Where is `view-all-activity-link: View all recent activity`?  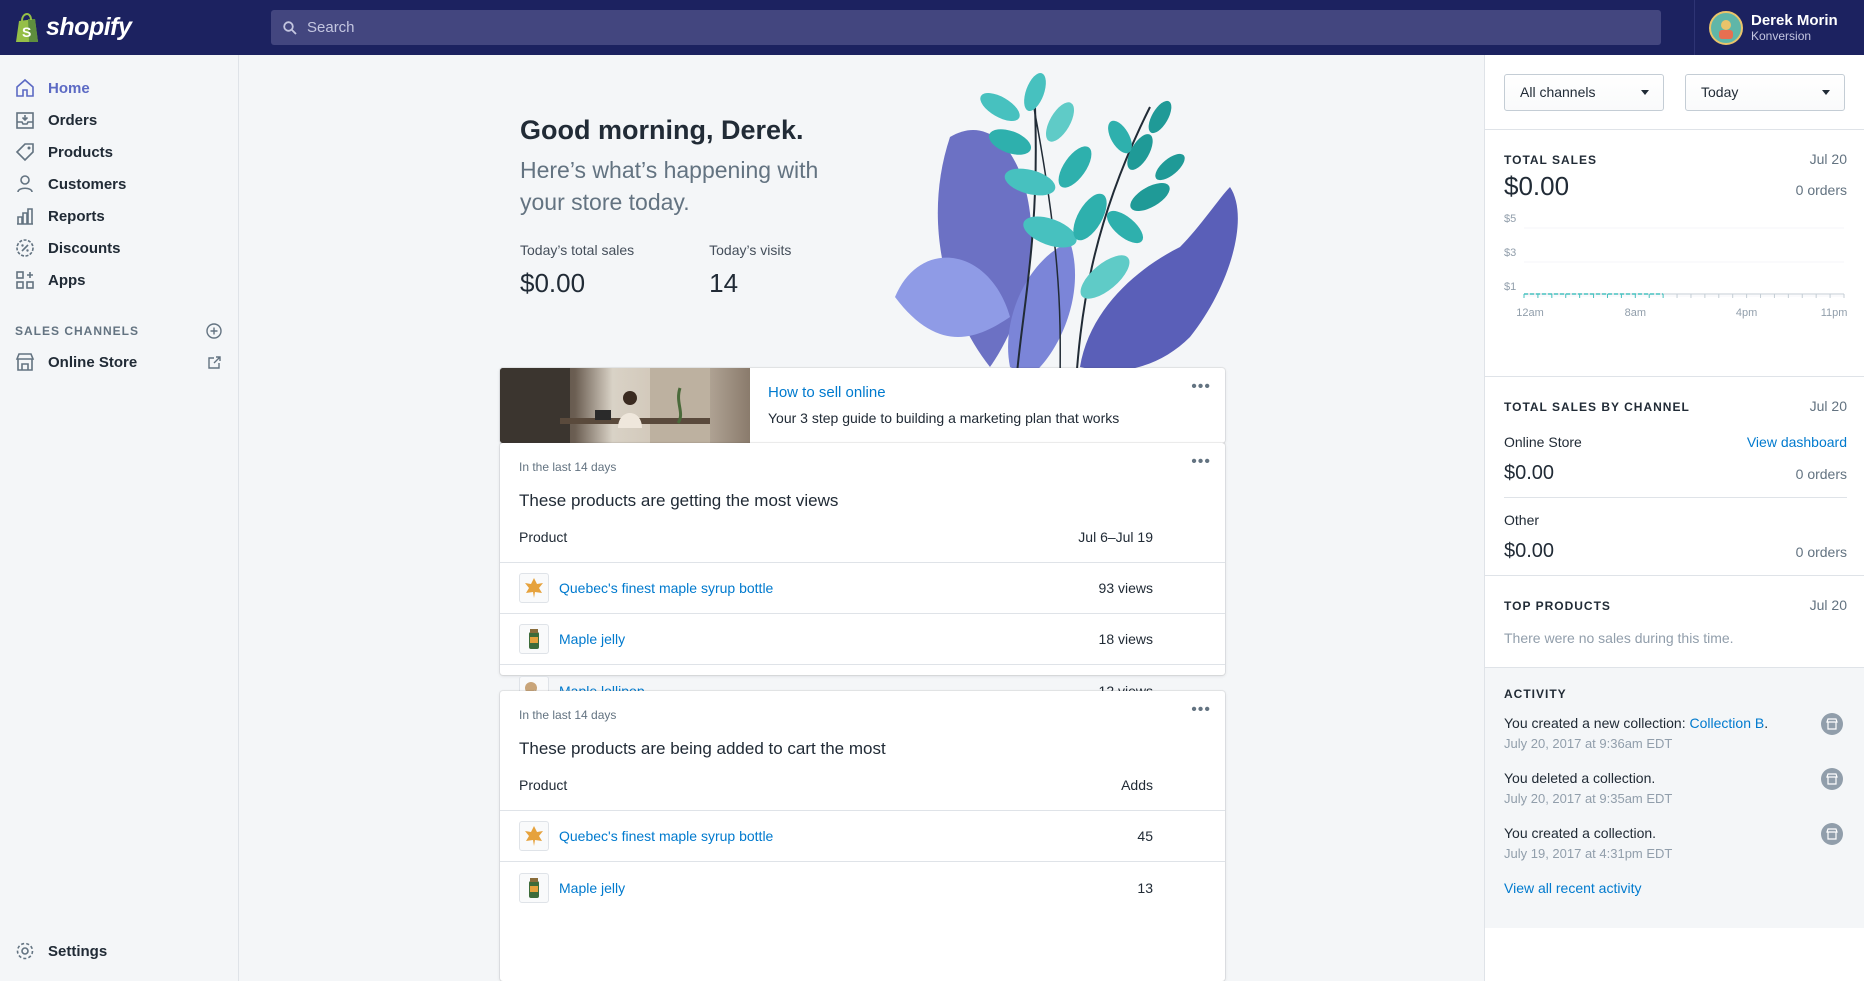 view-all-activity-link: View all recent activity is located at coordinates (1674, 888).